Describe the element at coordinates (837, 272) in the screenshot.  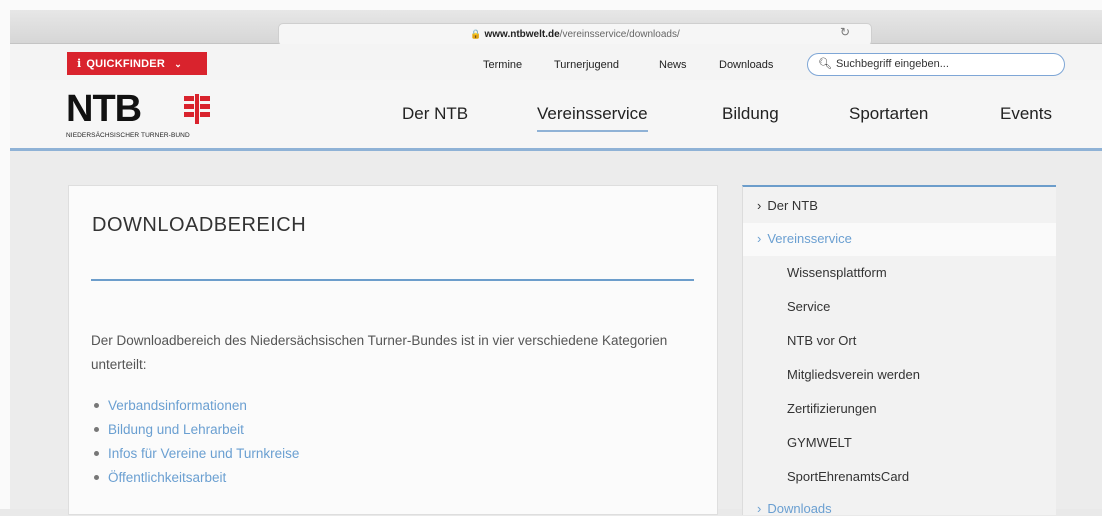
I see `sidebar-item-wissensplattform: Wissensplattform` at that location.